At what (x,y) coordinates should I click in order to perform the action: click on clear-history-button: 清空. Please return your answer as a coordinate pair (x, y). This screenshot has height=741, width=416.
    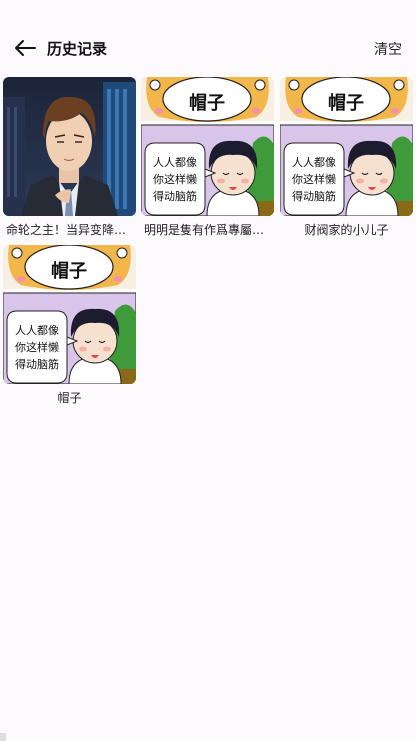
    Looking at the image, I should click on (388, 49).